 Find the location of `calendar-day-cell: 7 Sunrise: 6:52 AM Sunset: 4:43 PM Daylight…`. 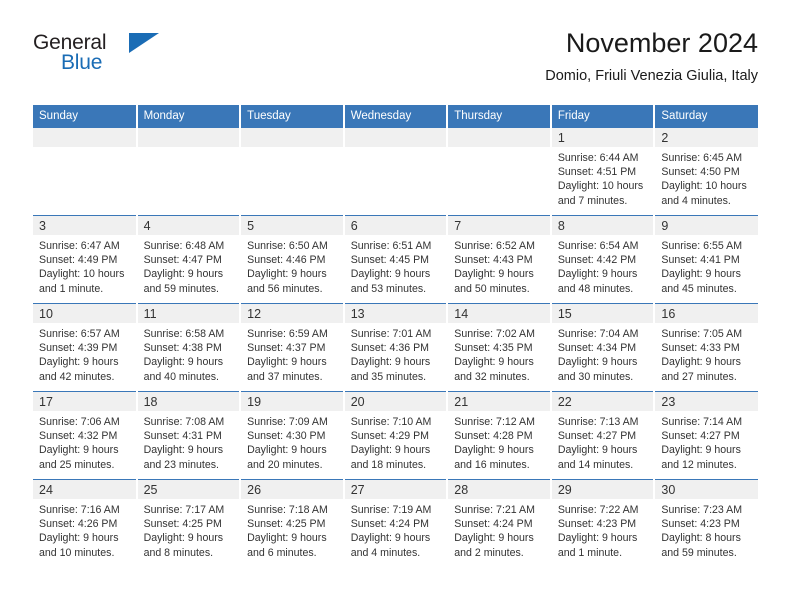

calendar-day-cell: 7 Sunrise: 6:52 AM Sunset: 4:43 PM Daylight… is located at coordinates (499, 259).